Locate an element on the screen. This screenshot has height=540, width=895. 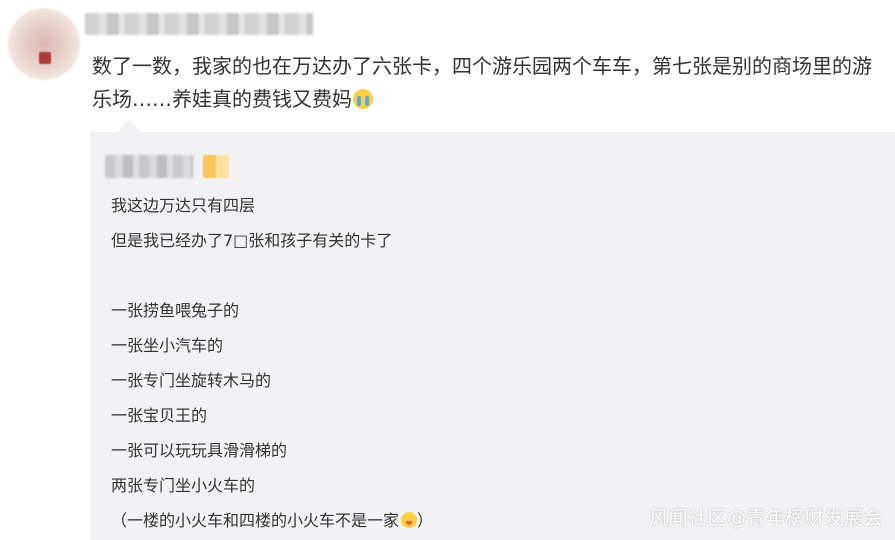
sad-face-emoji-icon is located at coordinates (409, 520).